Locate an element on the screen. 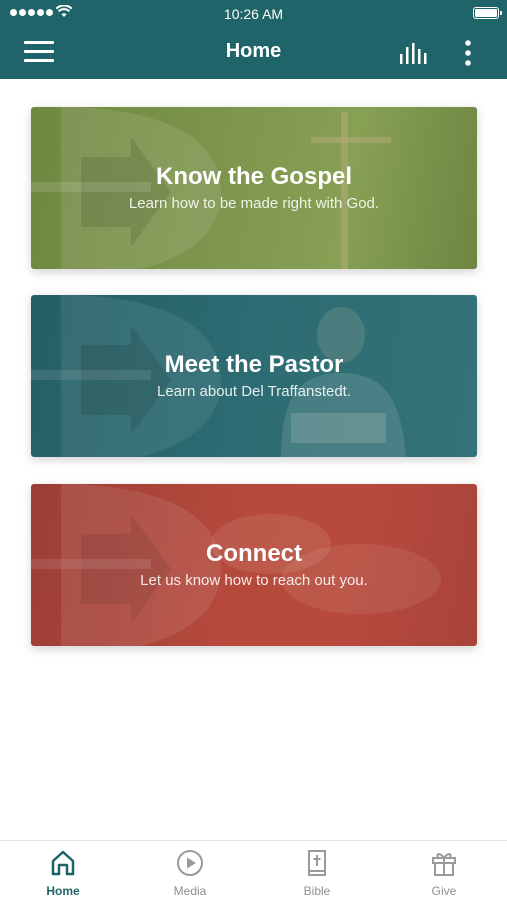  card-title: Know the Gospel is located at coordinates (253, 176).